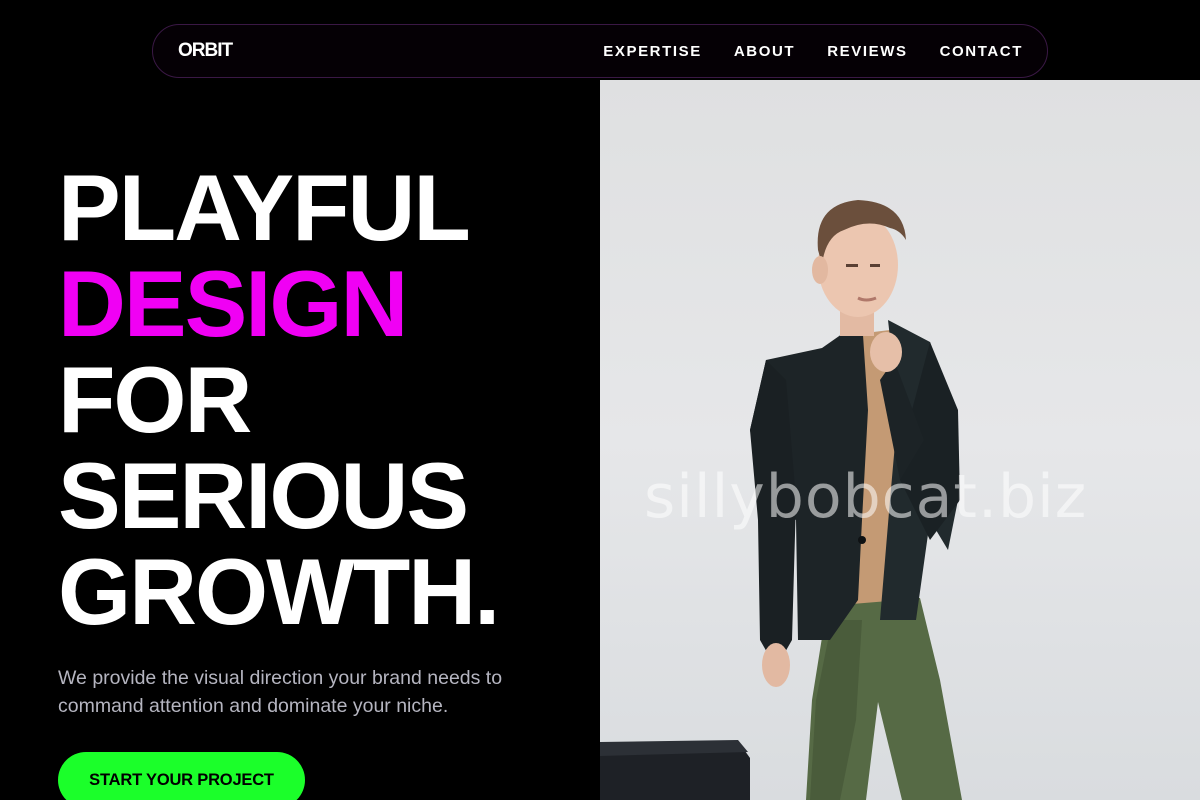 The width and height of the screenshot is (1200, 800). Describe the element at coordinates (233, 303) in the screenshot. I see `headline-line-2-accent: DESIGN` at that location.